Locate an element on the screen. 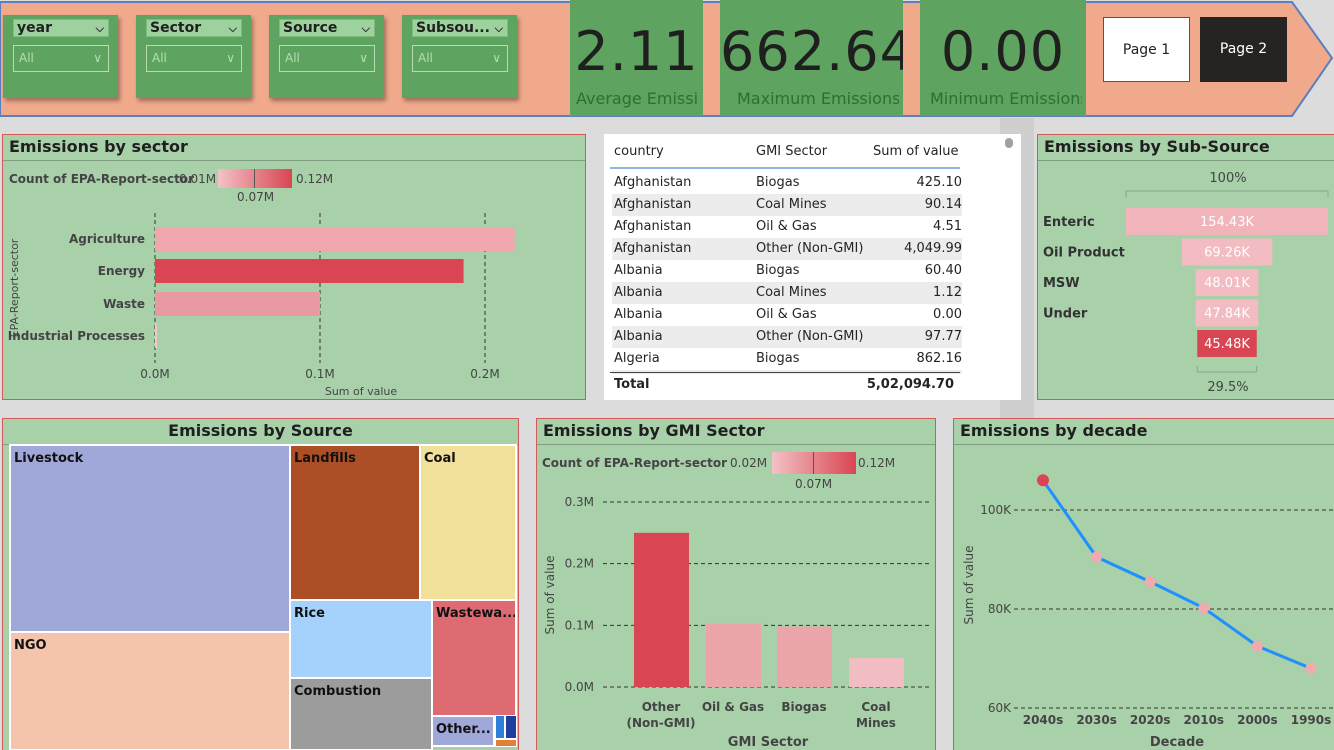 The image size is (1334, 750). table-row: Albania Other (Non-GMI) 97.77 is located at coordinates (787, 337).